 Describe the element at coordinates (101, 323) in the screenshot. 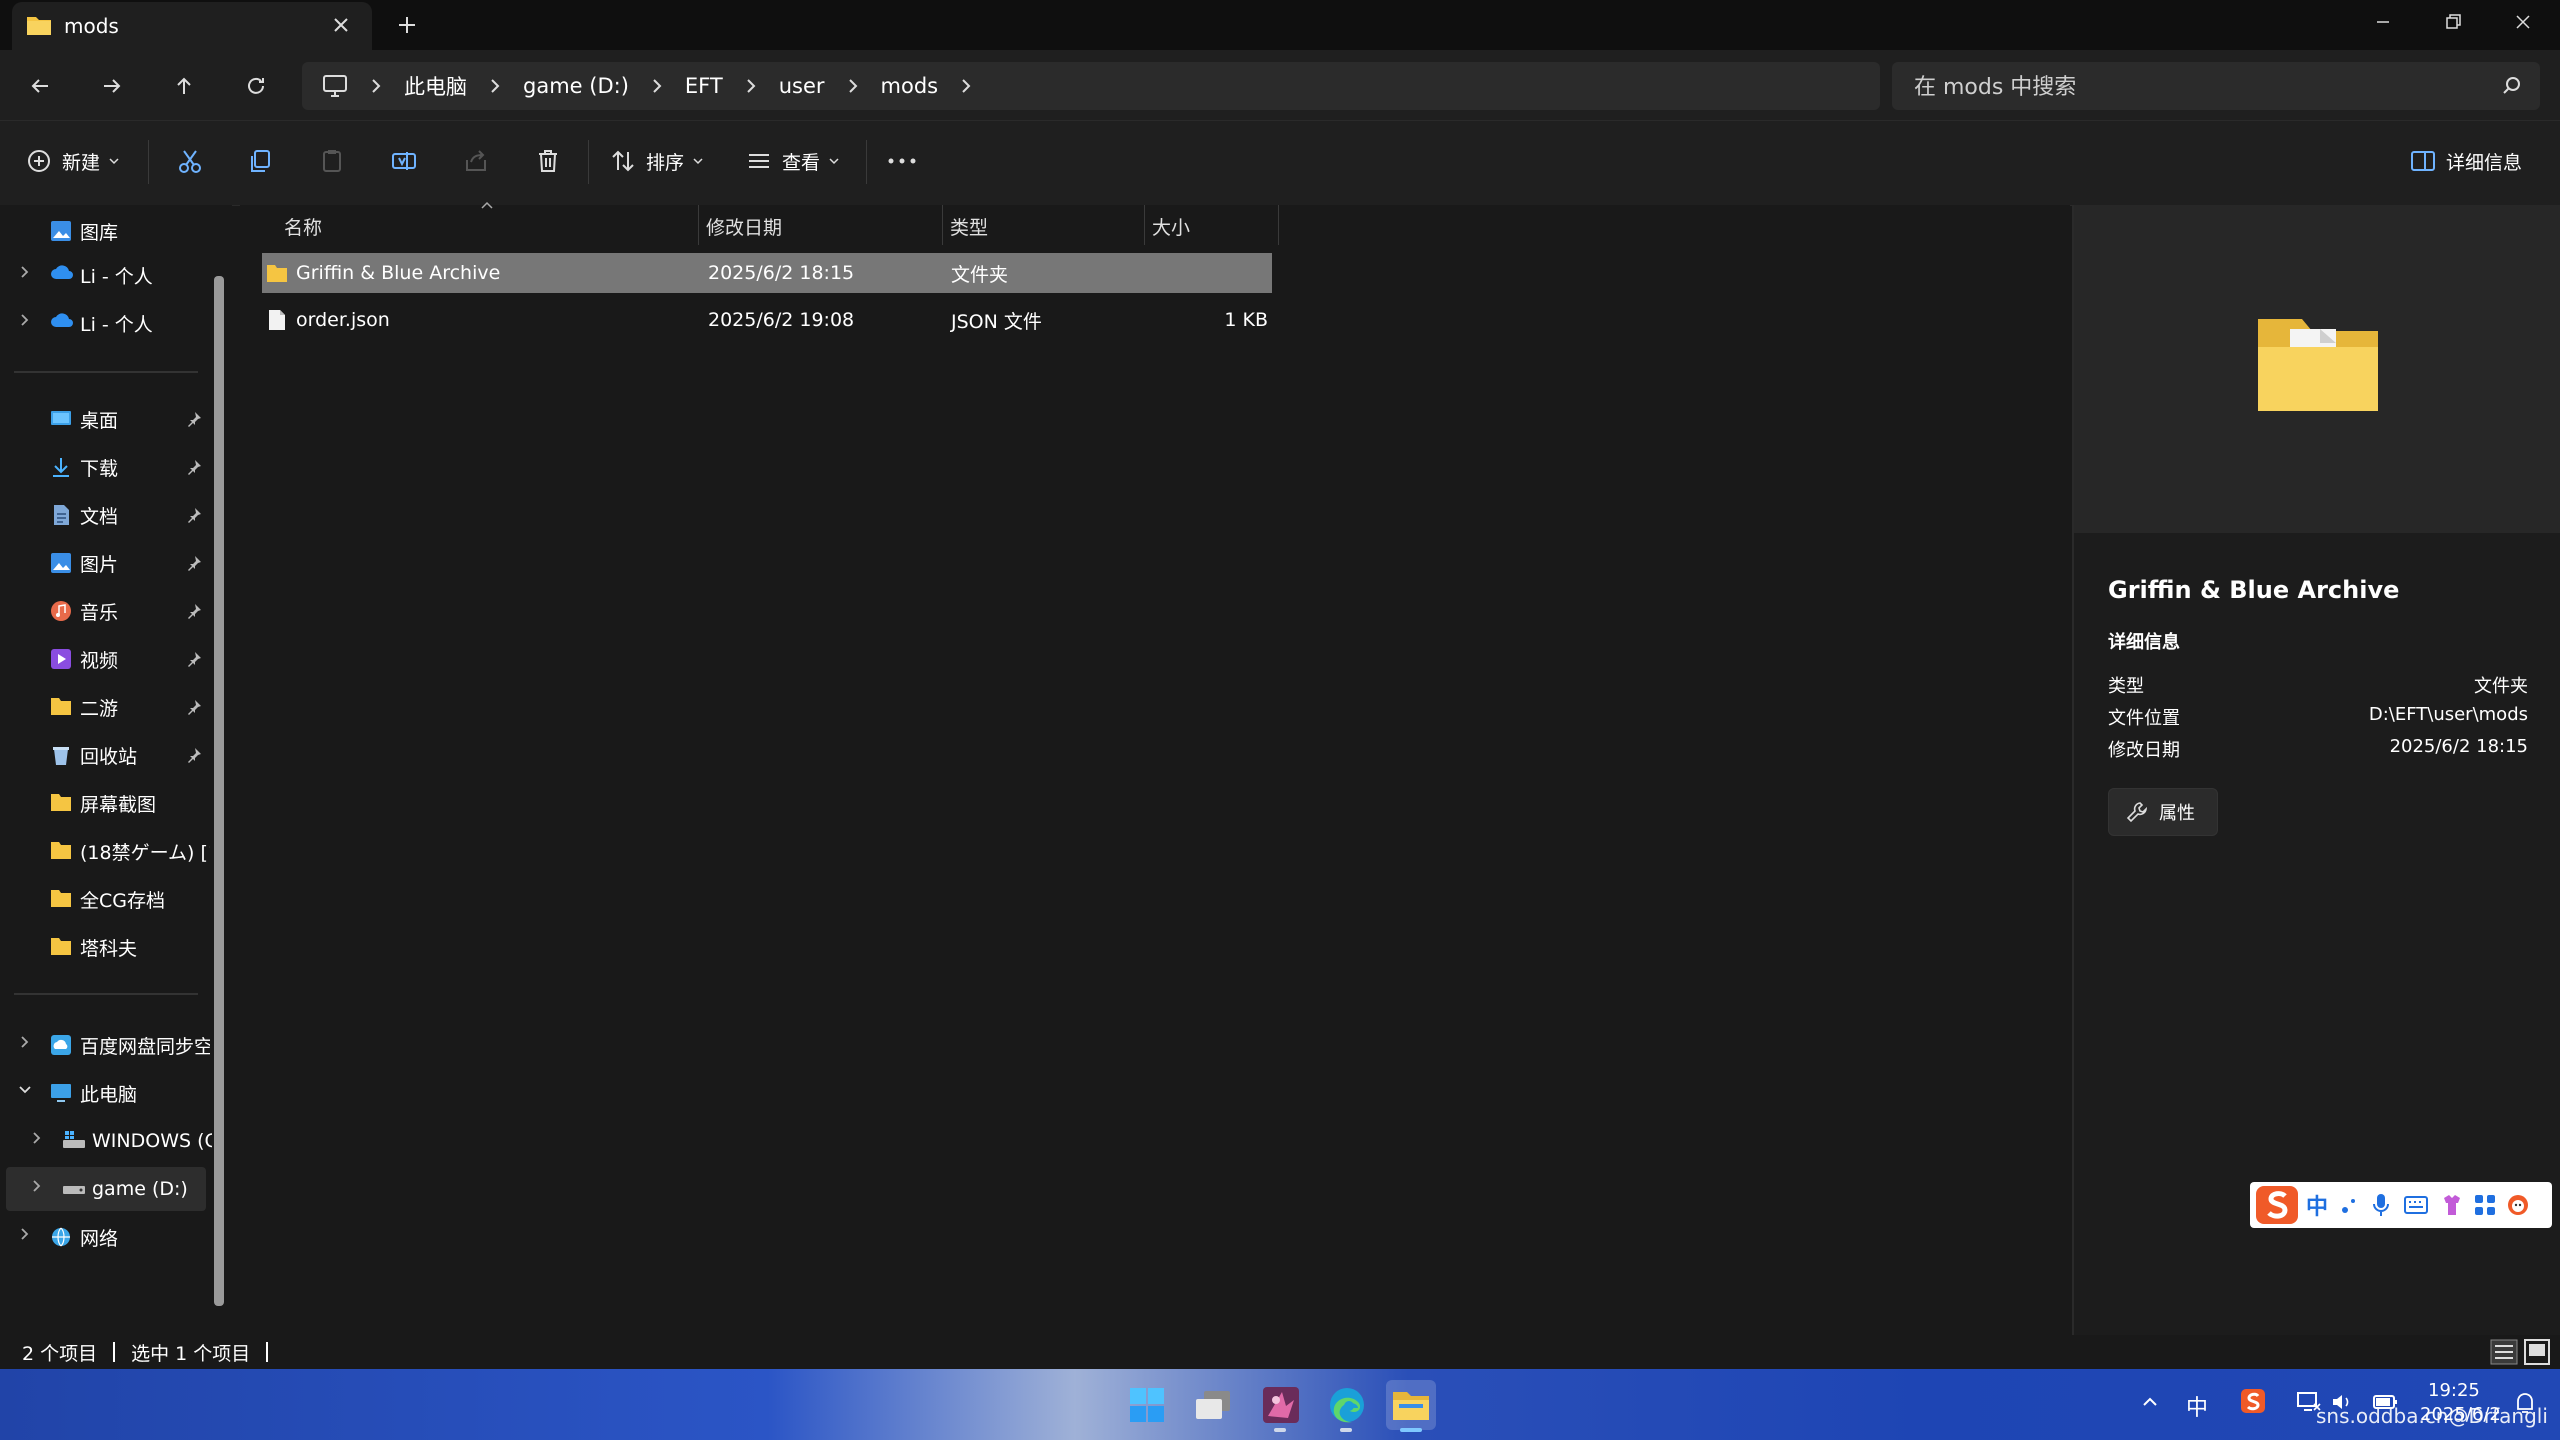

I see `sidebar-item-onedrive-2: Li - 个人` at that location.